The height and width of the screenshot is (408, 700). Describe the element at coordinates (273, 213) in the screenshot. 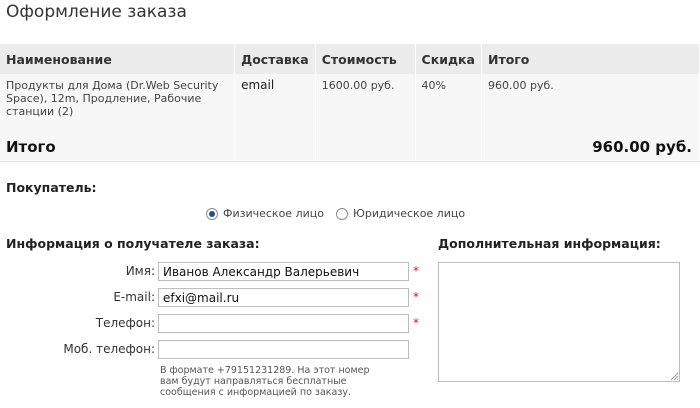

I see `radio-individual-label: Физическое лицо` at that location.